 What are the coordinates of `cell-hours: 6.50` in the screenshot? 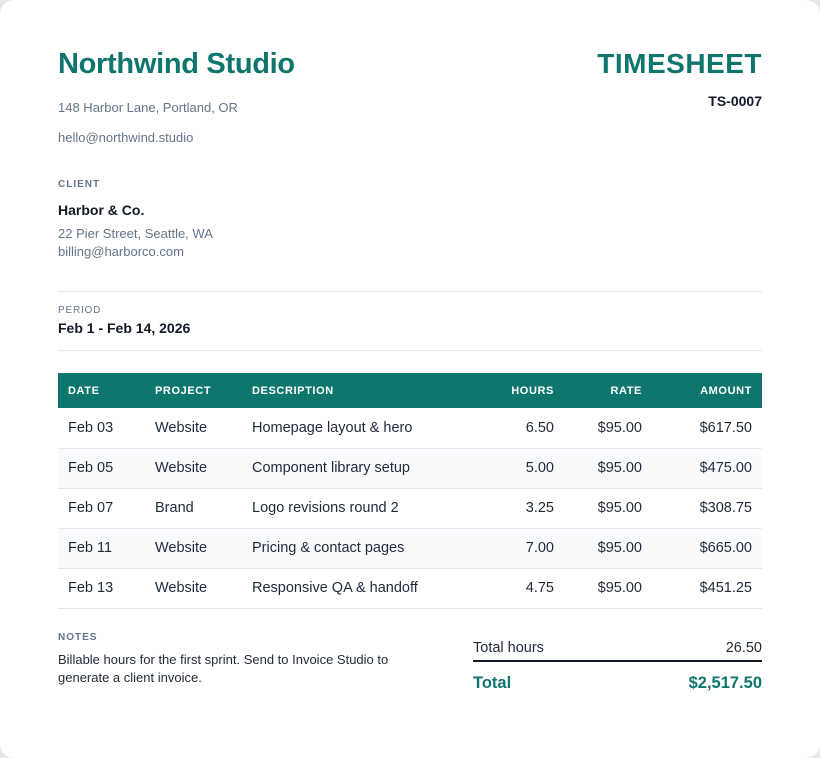 It's located at (520, 428).